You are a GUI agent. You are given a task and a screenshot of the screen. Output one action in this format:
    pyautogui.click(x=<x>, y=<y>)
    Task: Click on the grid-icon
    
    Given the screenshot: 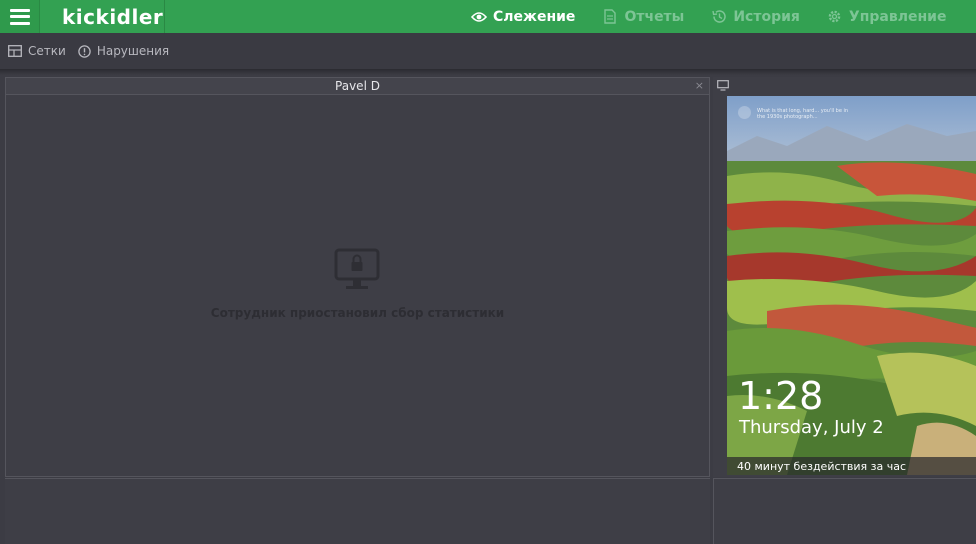 What is the action you would take?
    pyautogui.click(x=15, y=51)
    